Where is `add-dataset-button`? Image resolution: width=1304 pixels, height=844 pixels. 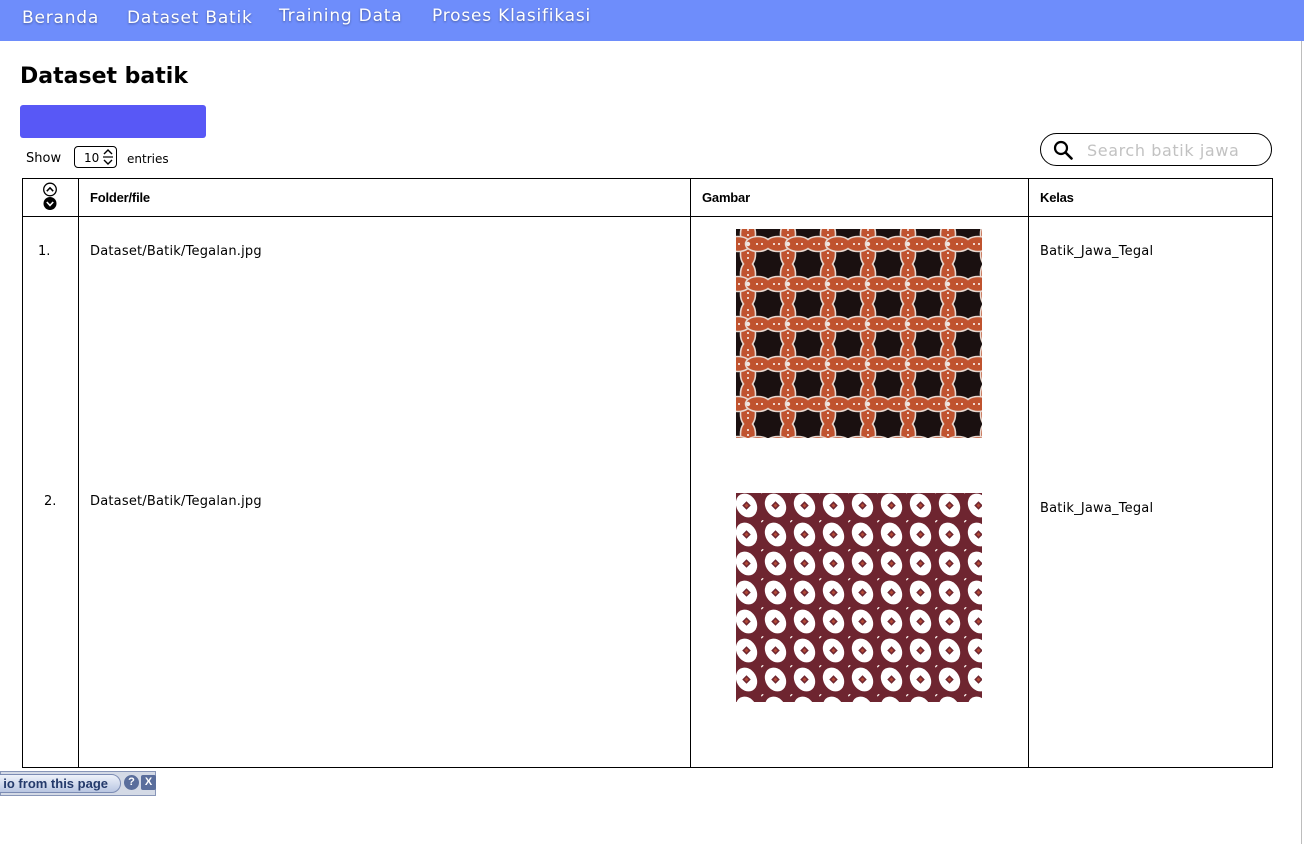
add-dataset-button is located at coordinates (113, 121).